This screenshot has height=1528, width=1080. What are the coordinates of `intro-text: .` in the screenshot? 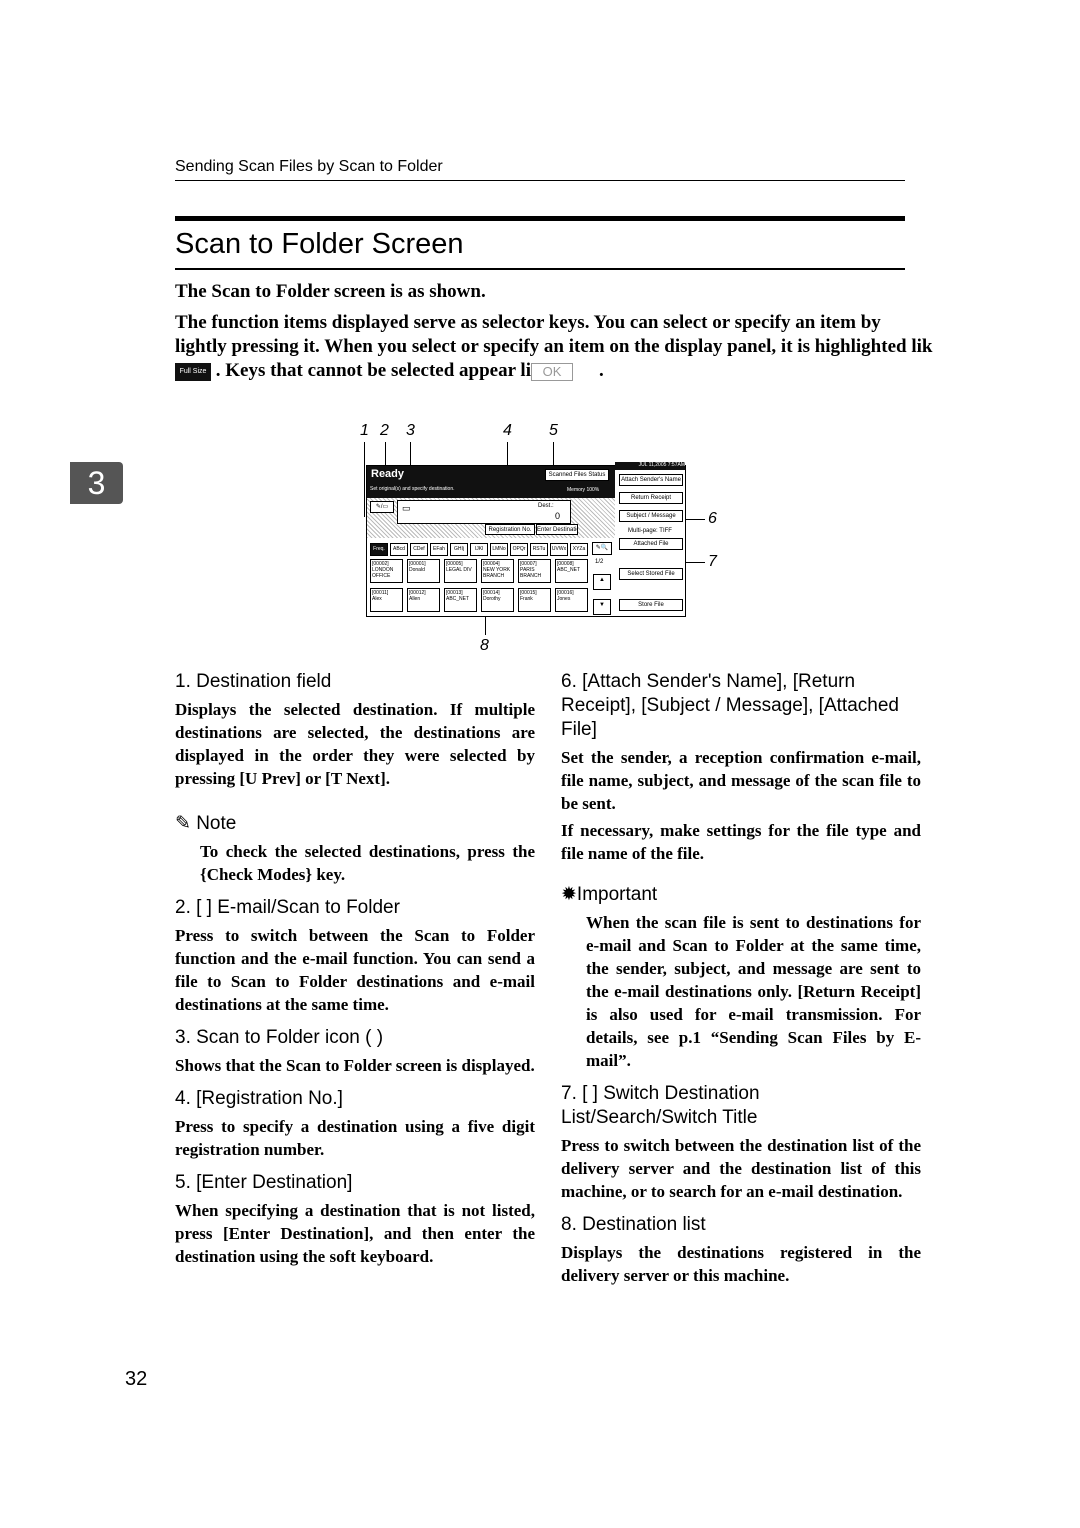 It's located at (601, 370).